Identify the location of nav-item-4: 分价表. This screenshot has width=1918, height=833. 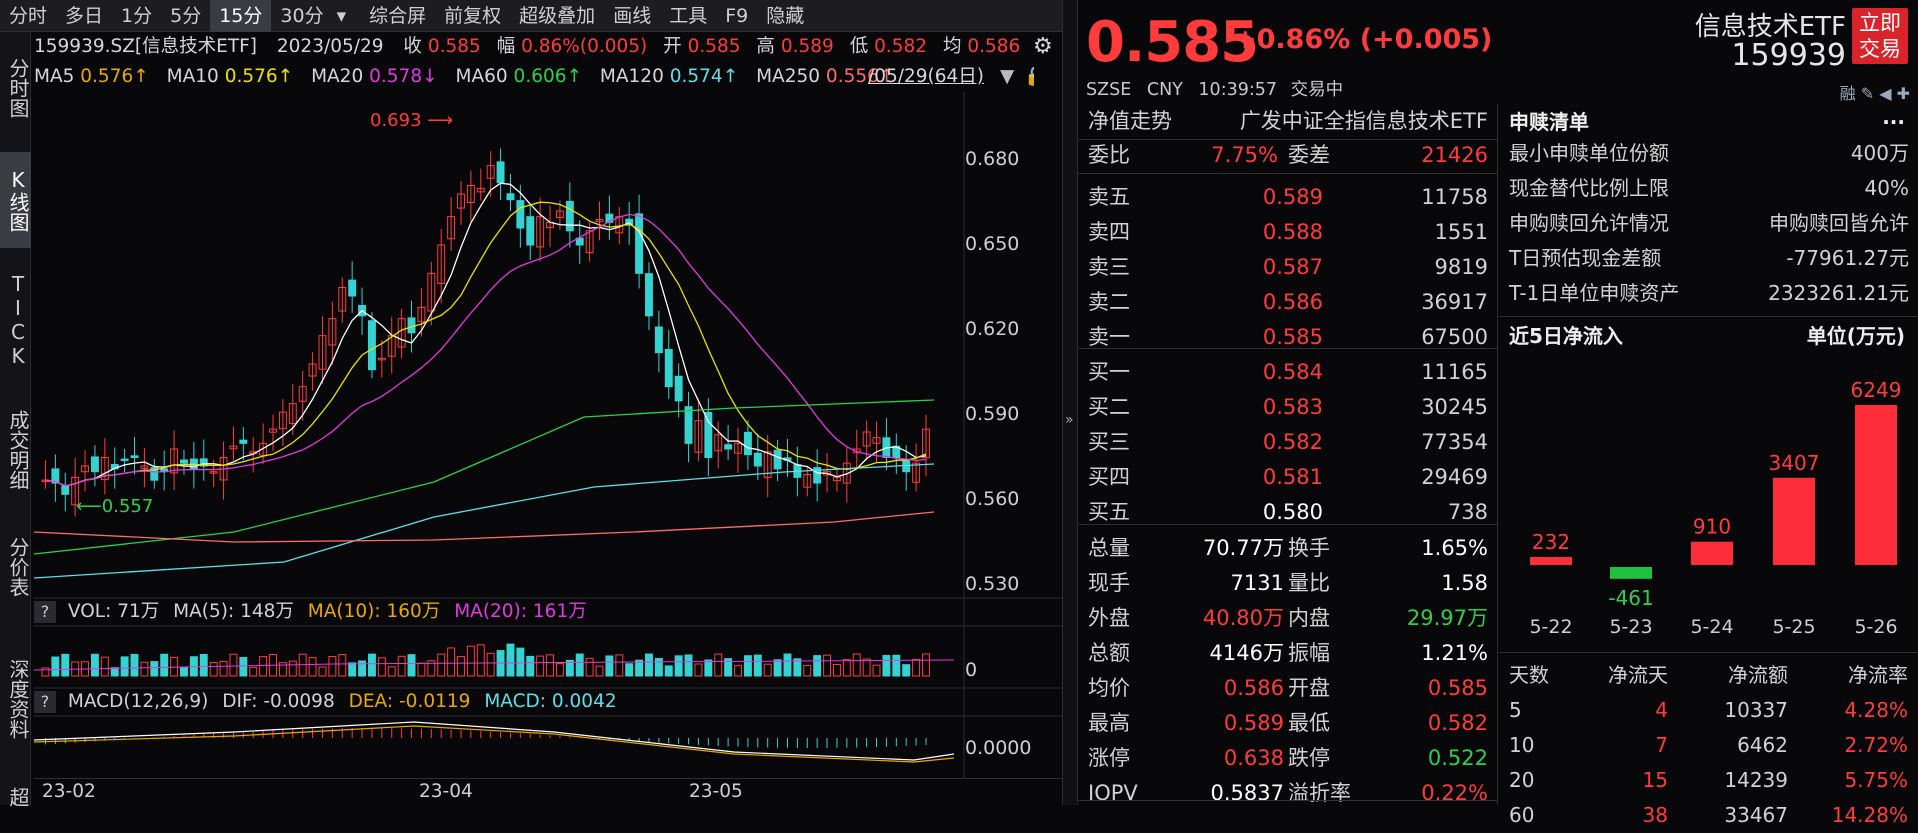
(15, 567).